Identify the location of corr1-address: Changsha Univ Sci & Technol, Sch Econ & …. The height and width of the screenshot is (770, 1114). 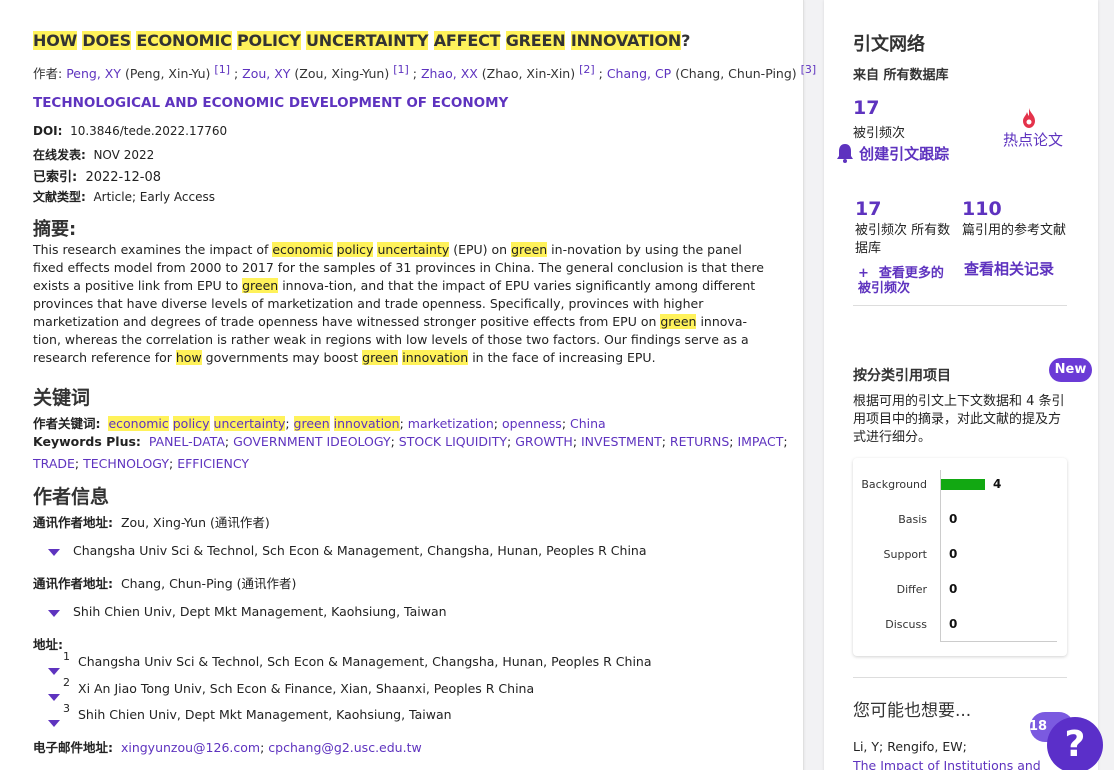
(360, 550).